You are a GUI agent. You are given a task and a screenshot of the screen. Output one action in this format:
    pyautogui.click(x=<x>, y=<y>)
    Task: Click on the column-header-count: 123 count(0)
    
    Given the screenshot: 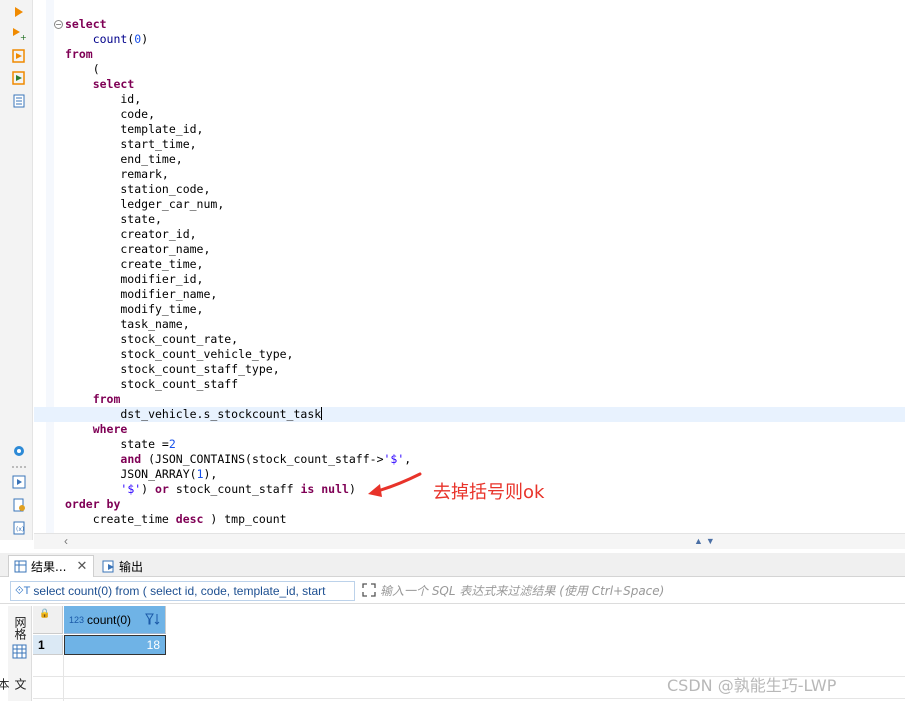 What is the action you would take?
    pyautogui.click(x=115, y=620)
    